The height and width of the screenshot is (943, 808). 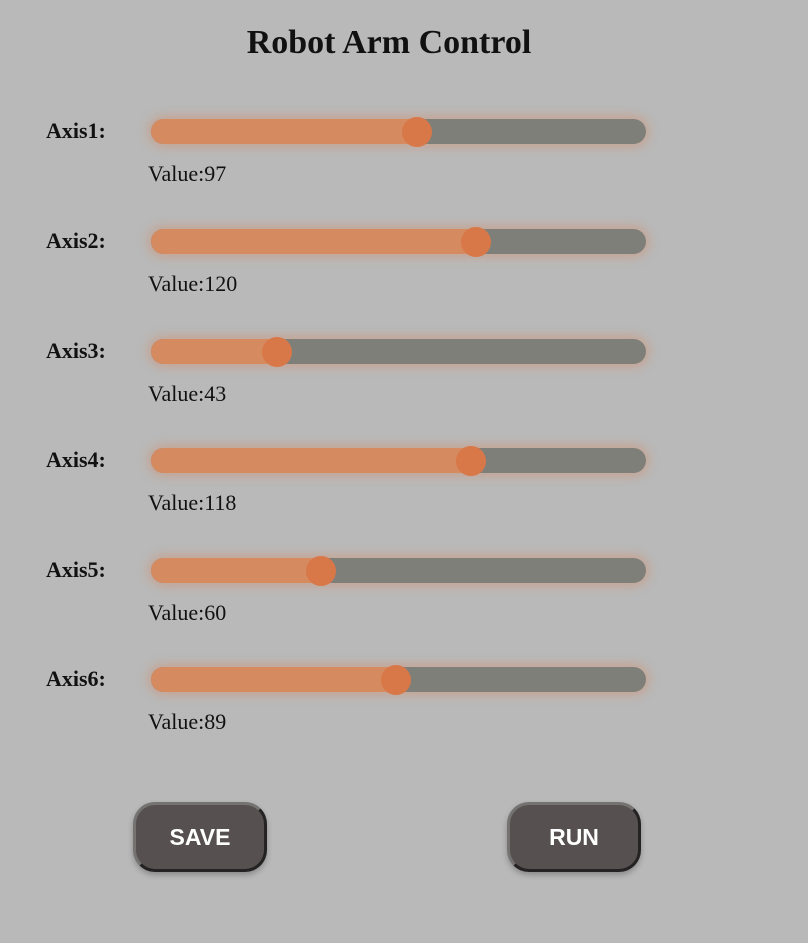 I want to click on save-button: SAVE, so click(x=200, y=837).